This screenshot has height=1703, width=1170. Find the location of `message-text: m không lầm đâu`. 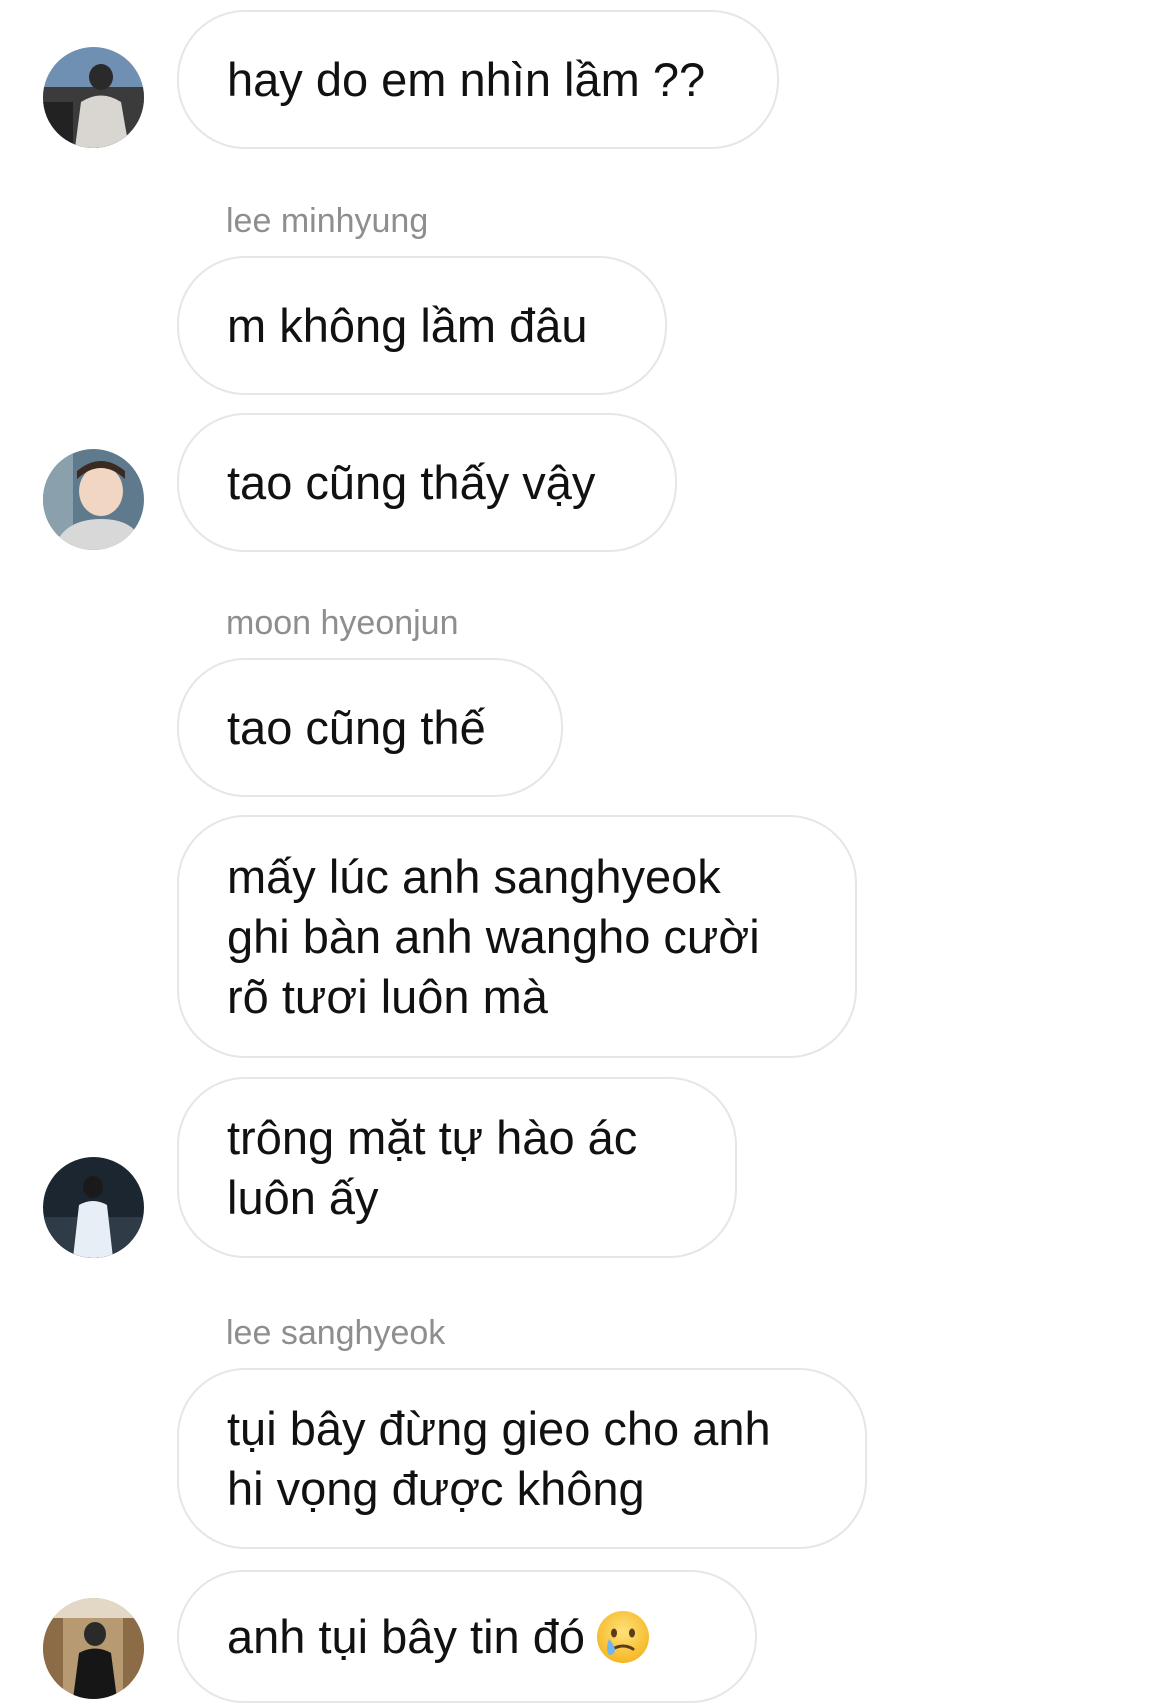

message-text: m không lầm đâu is located at coordinates (407, 325).